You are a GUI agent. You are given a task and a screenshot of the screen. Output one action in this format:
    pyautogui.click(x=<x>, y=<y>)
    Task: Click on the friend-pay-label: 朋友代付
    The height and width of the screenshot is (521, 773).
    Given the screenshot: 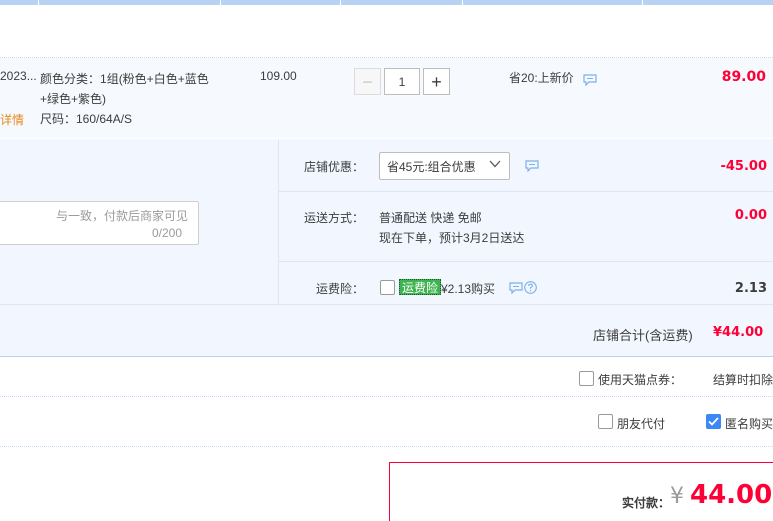 What is the action you would take?
    pyautogui.click(x=641, y=424)
    